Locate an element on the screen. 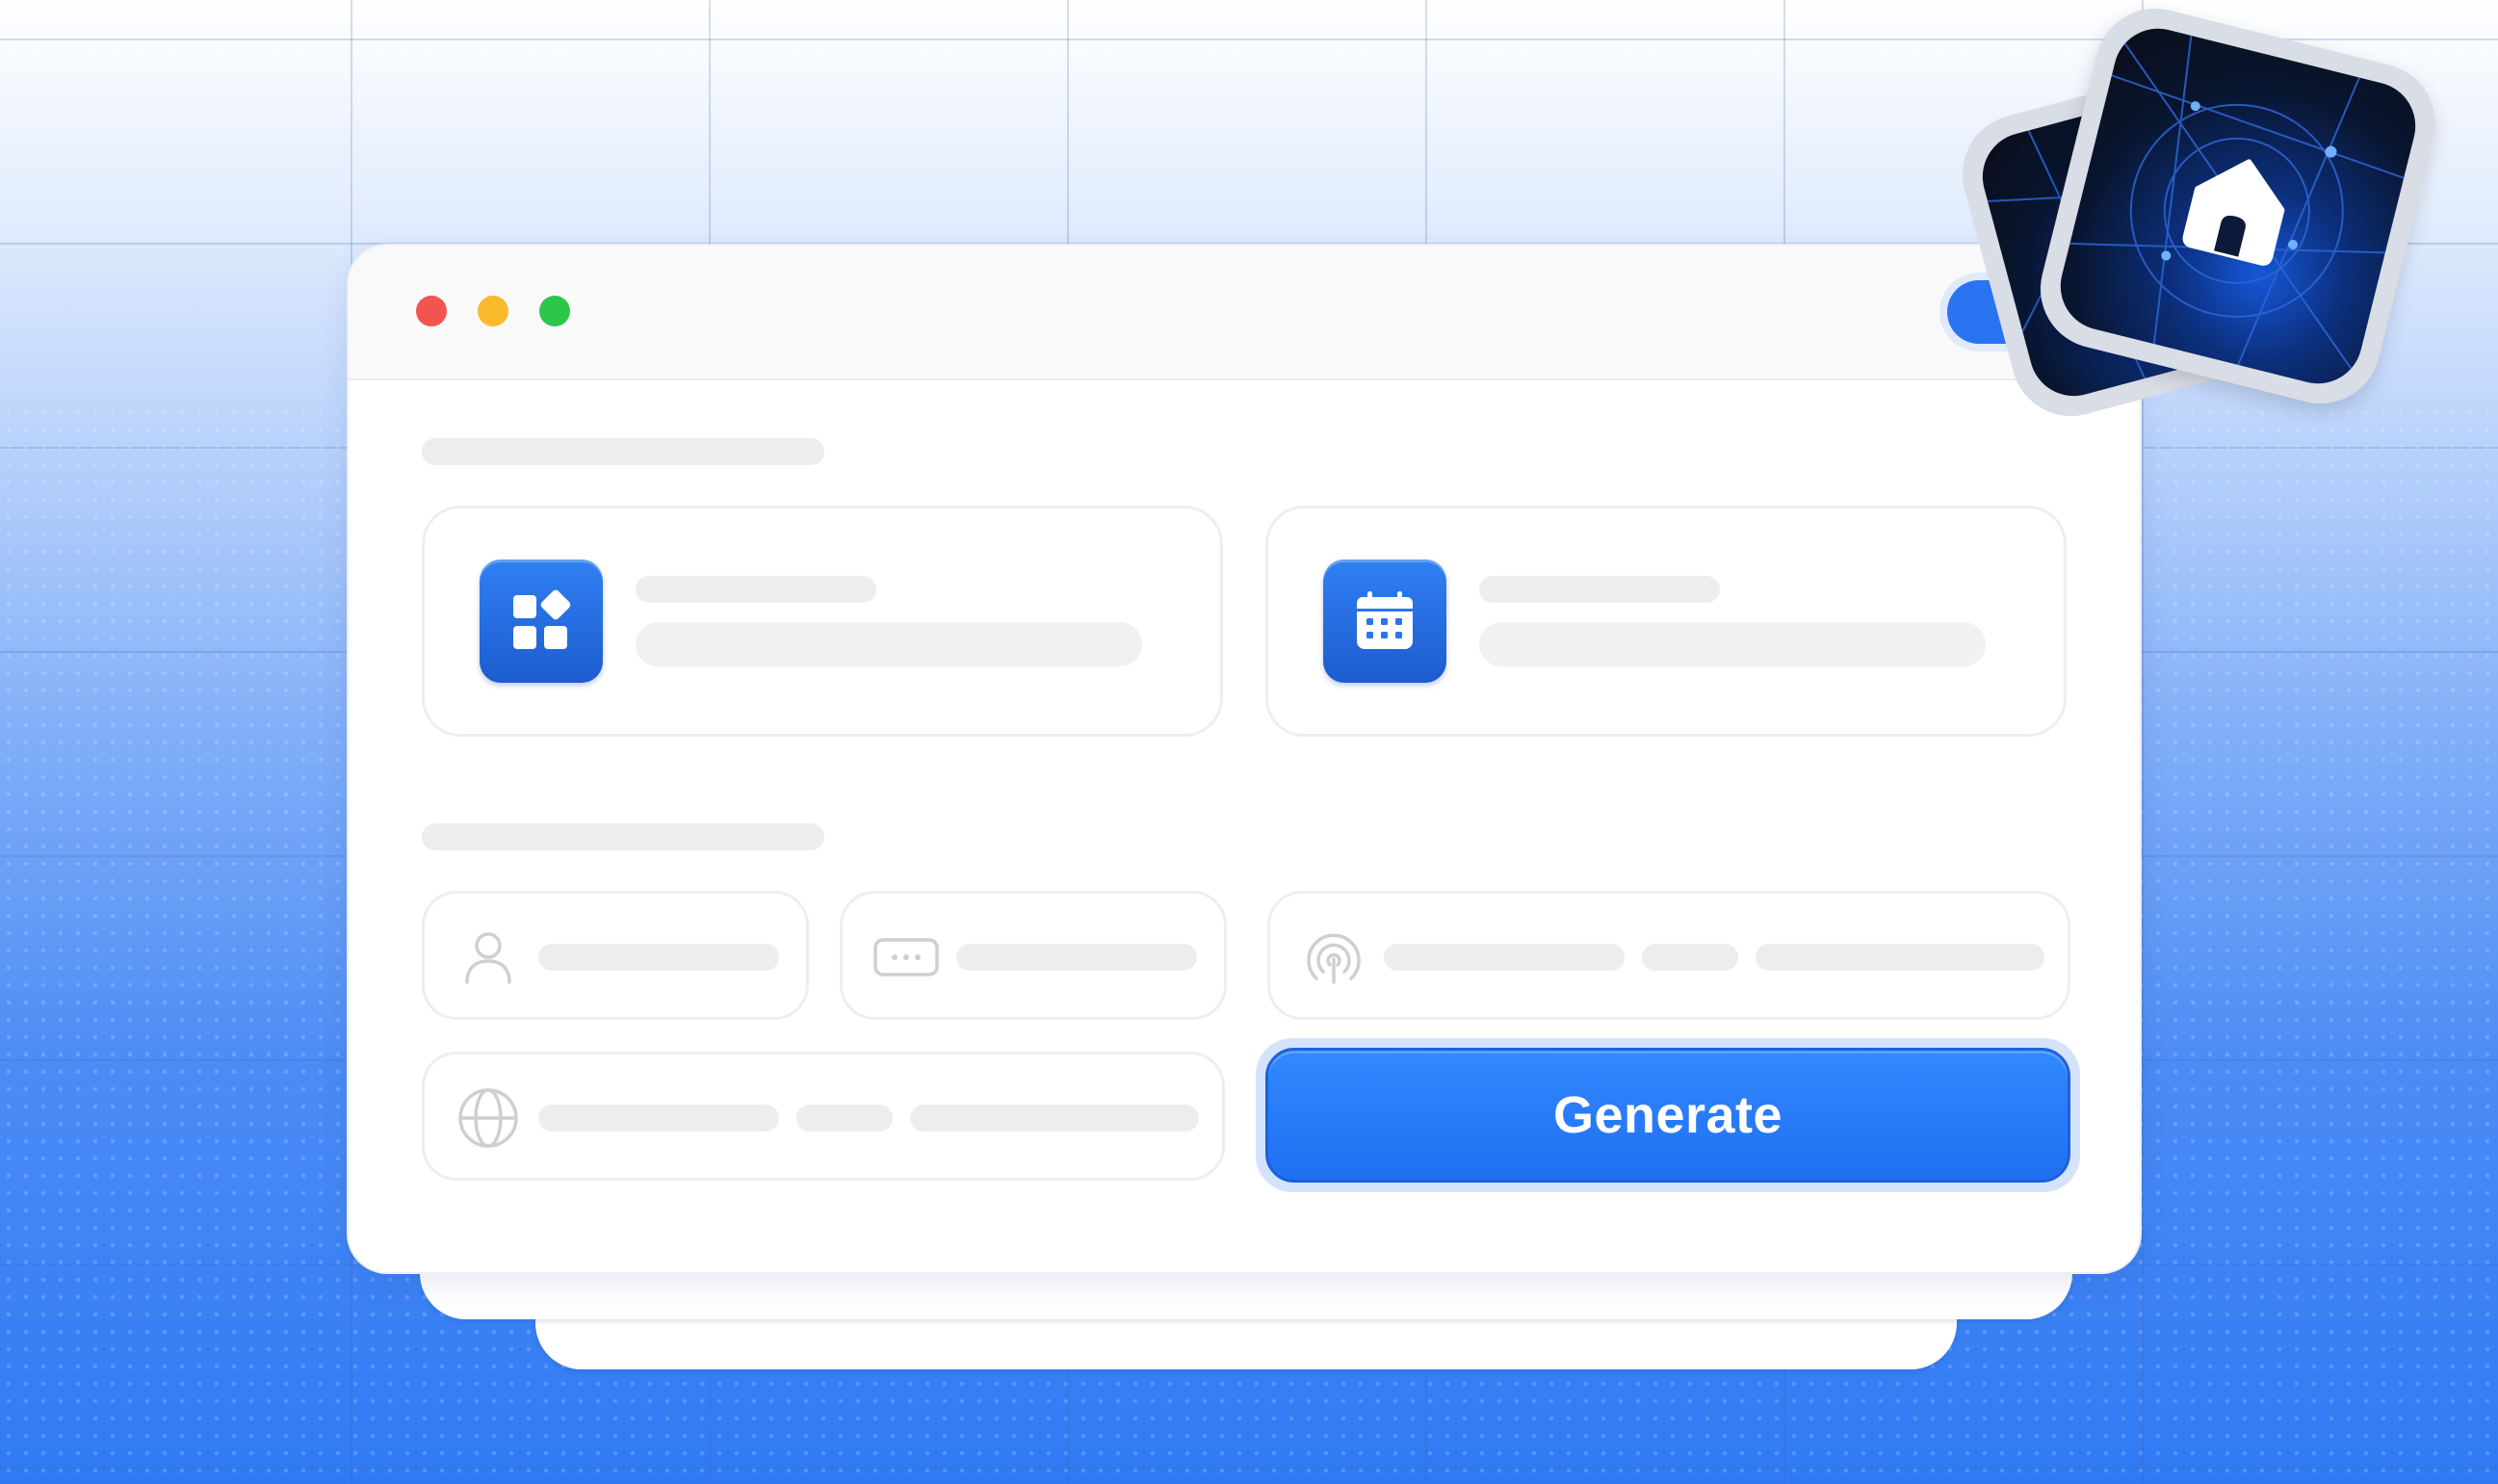 The width and height of the screenshot is (2498, 1484). generate-button: Generate is located at coordinates (1668, 1115).